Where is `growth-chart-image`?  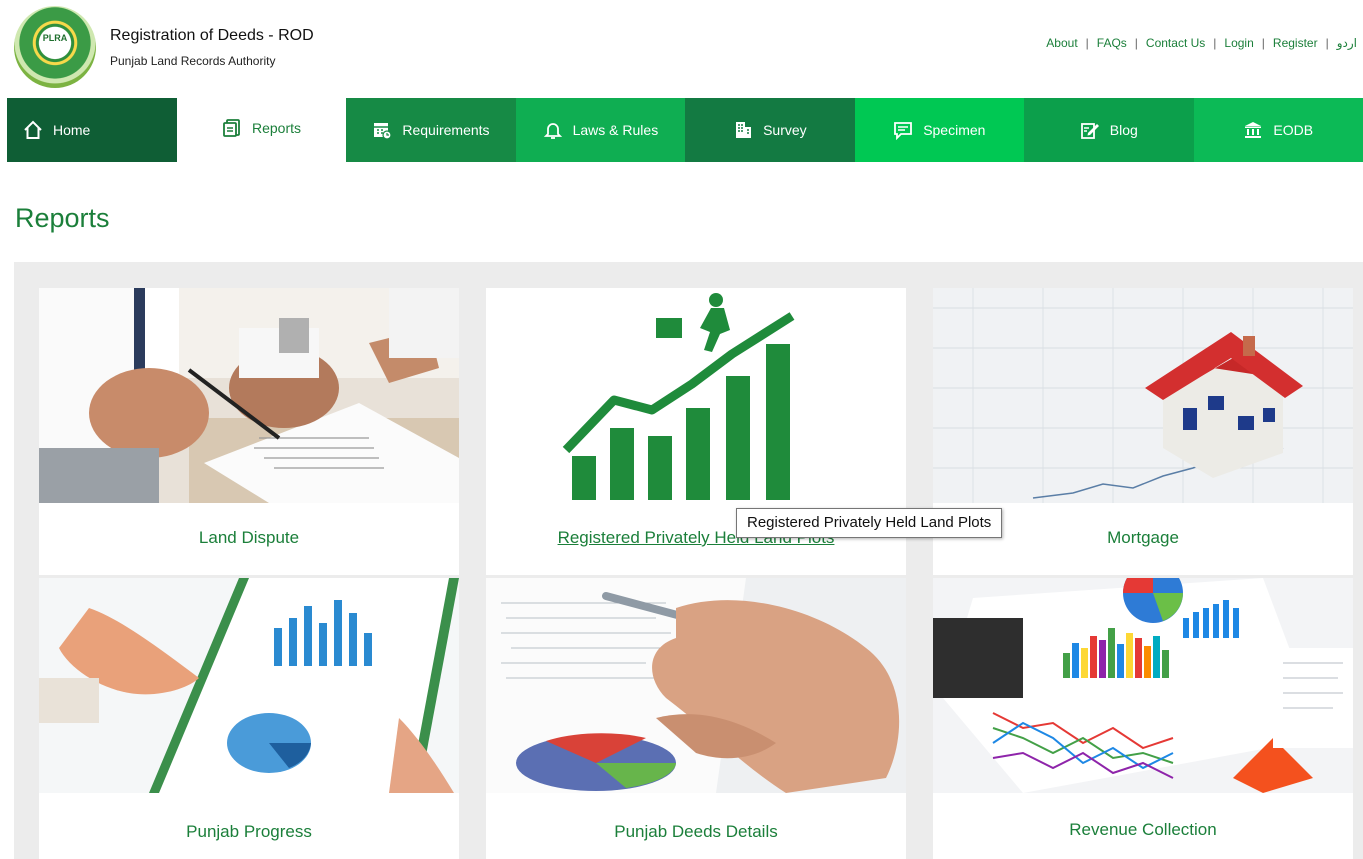
growth-chart-image is located at coordinates (696, 395).